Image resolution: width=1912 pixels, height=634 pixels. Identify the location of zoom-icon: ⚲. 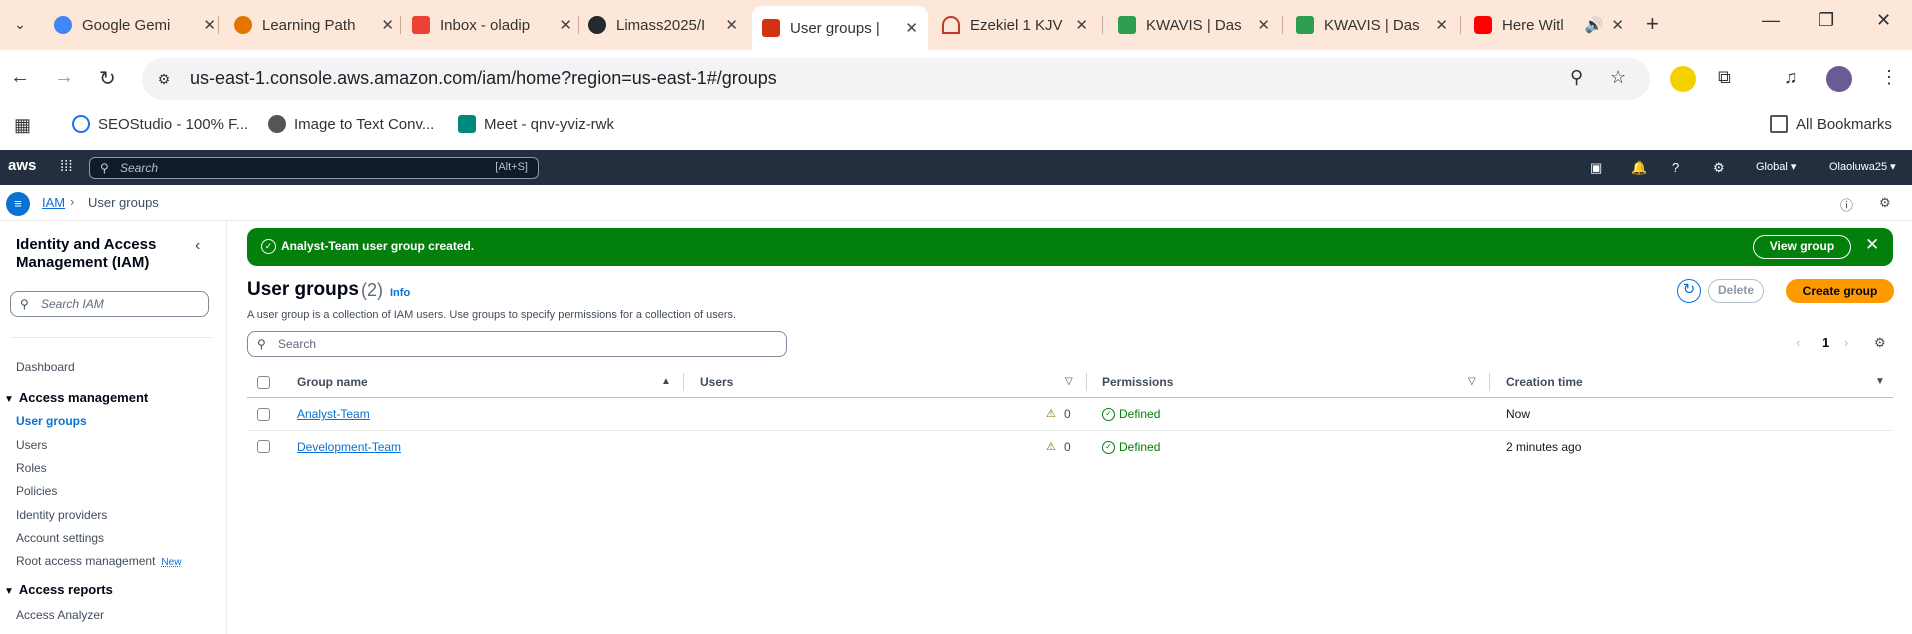
(1576, 77).